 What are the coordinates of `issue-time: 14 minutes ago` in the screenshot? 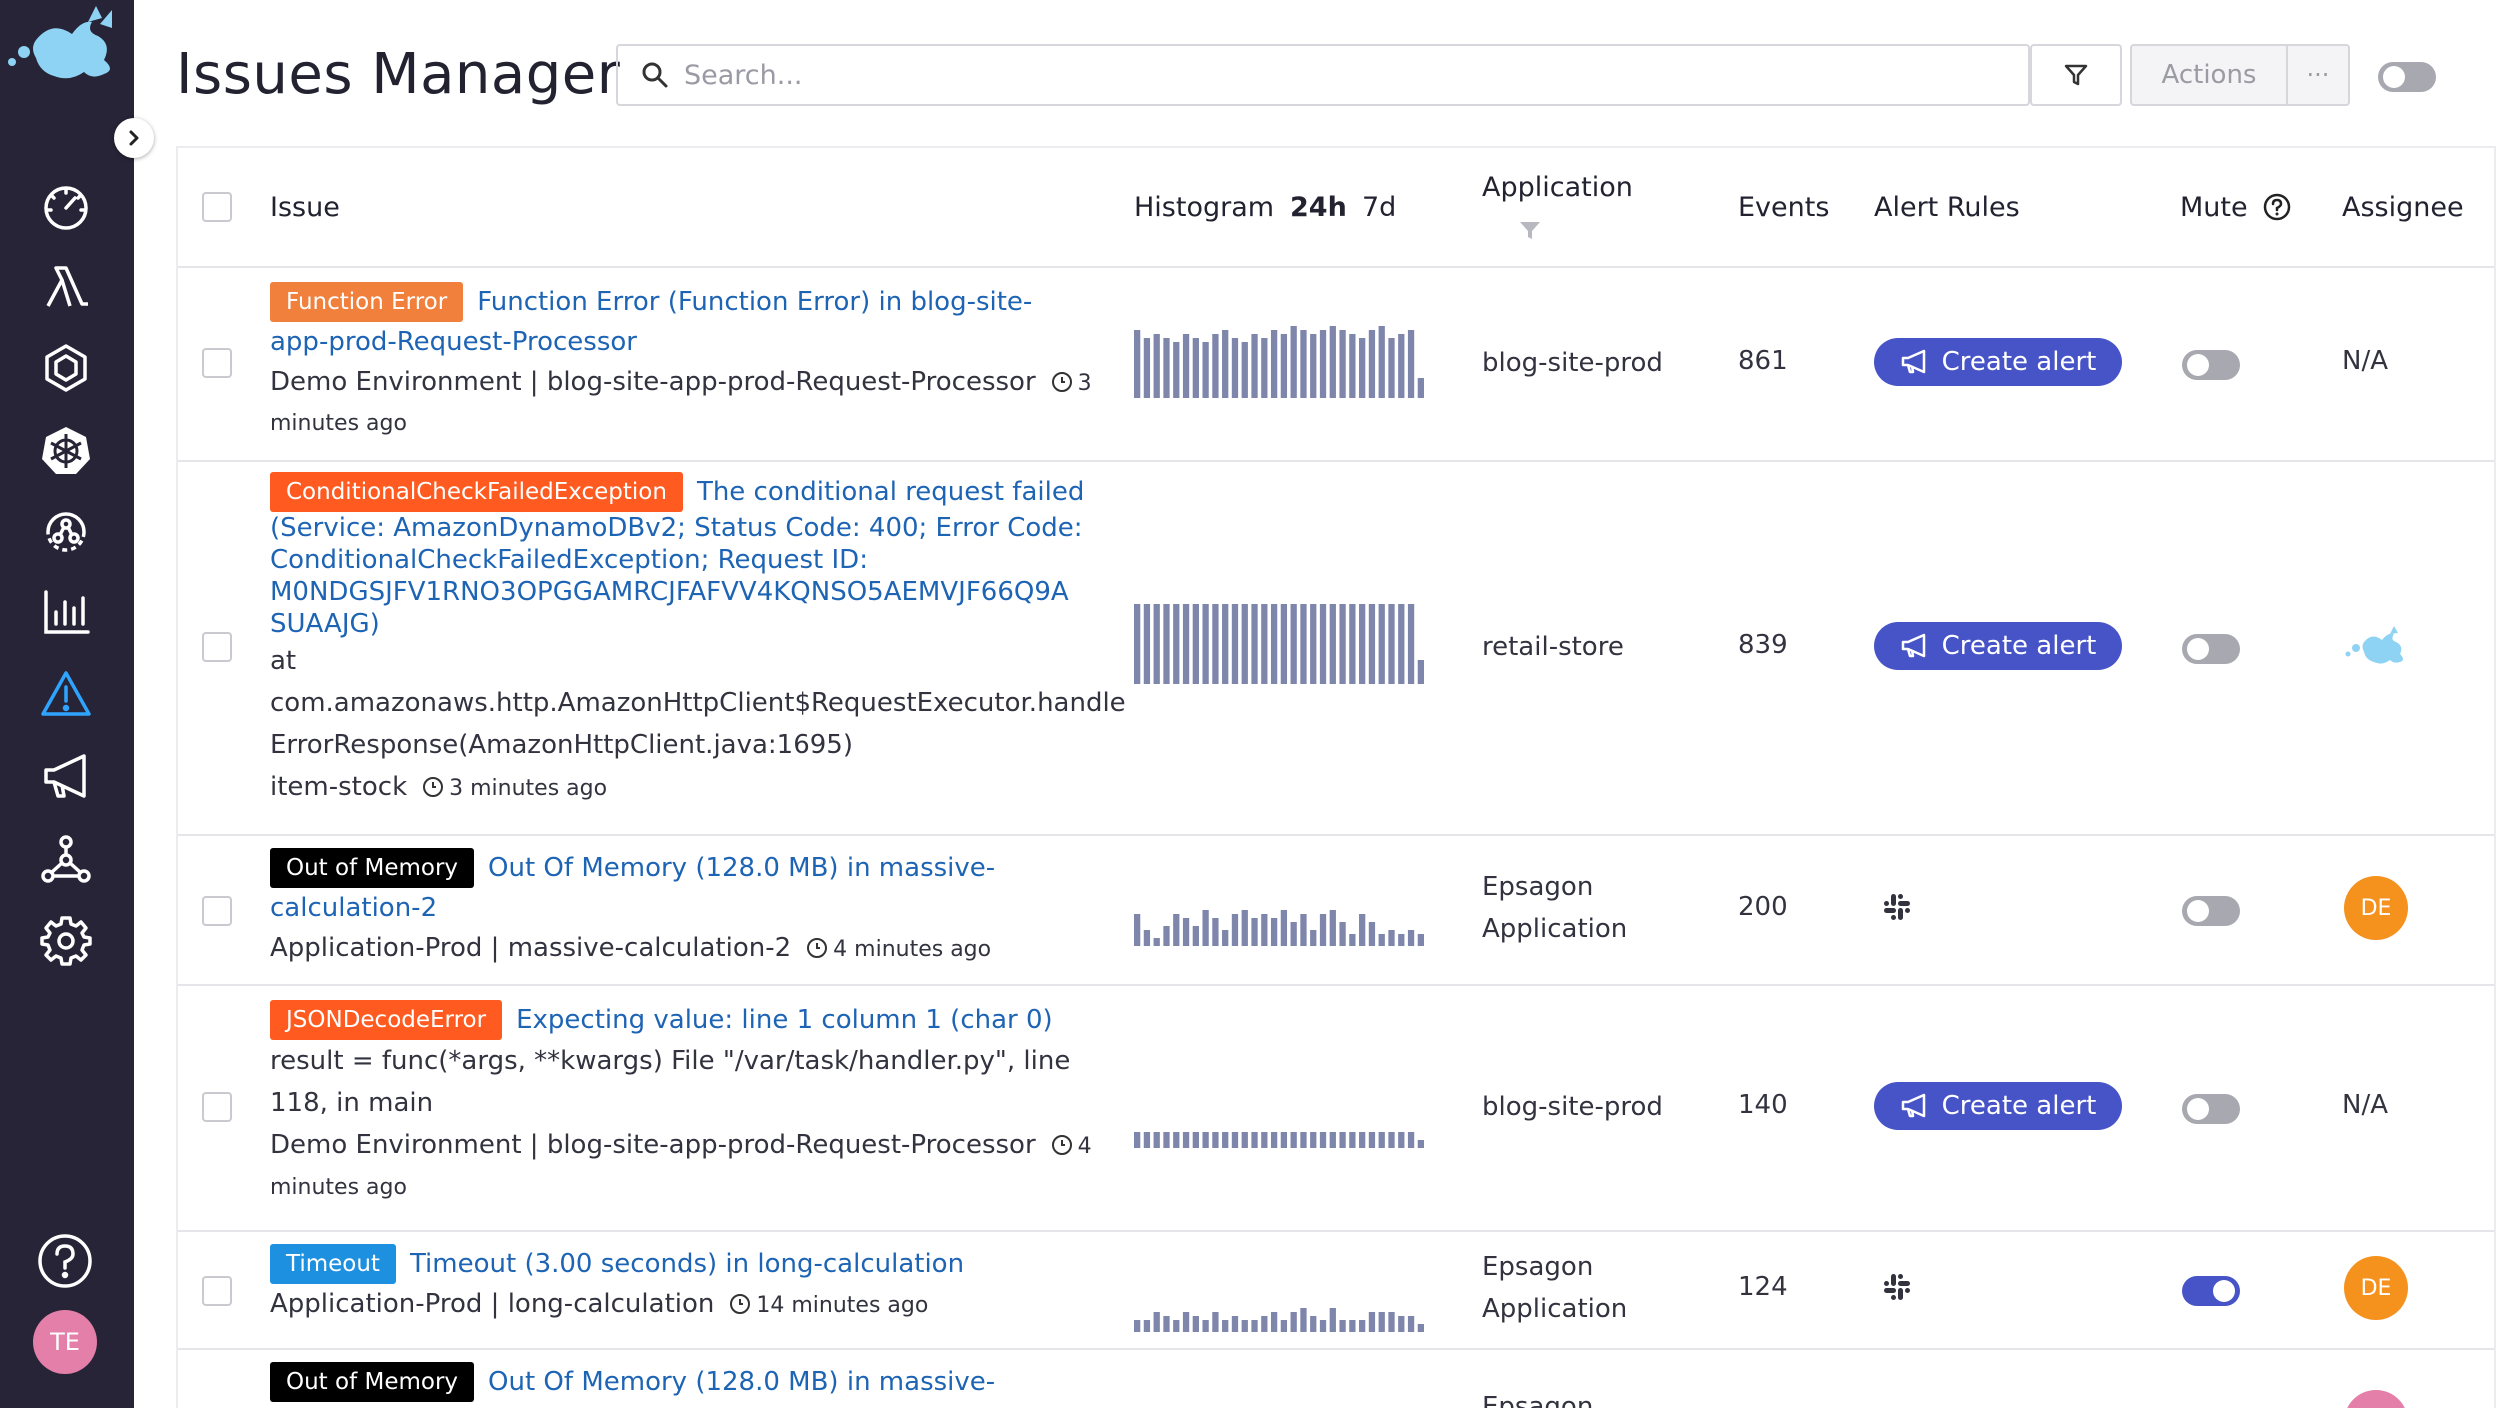 It's located at (842, 1305).